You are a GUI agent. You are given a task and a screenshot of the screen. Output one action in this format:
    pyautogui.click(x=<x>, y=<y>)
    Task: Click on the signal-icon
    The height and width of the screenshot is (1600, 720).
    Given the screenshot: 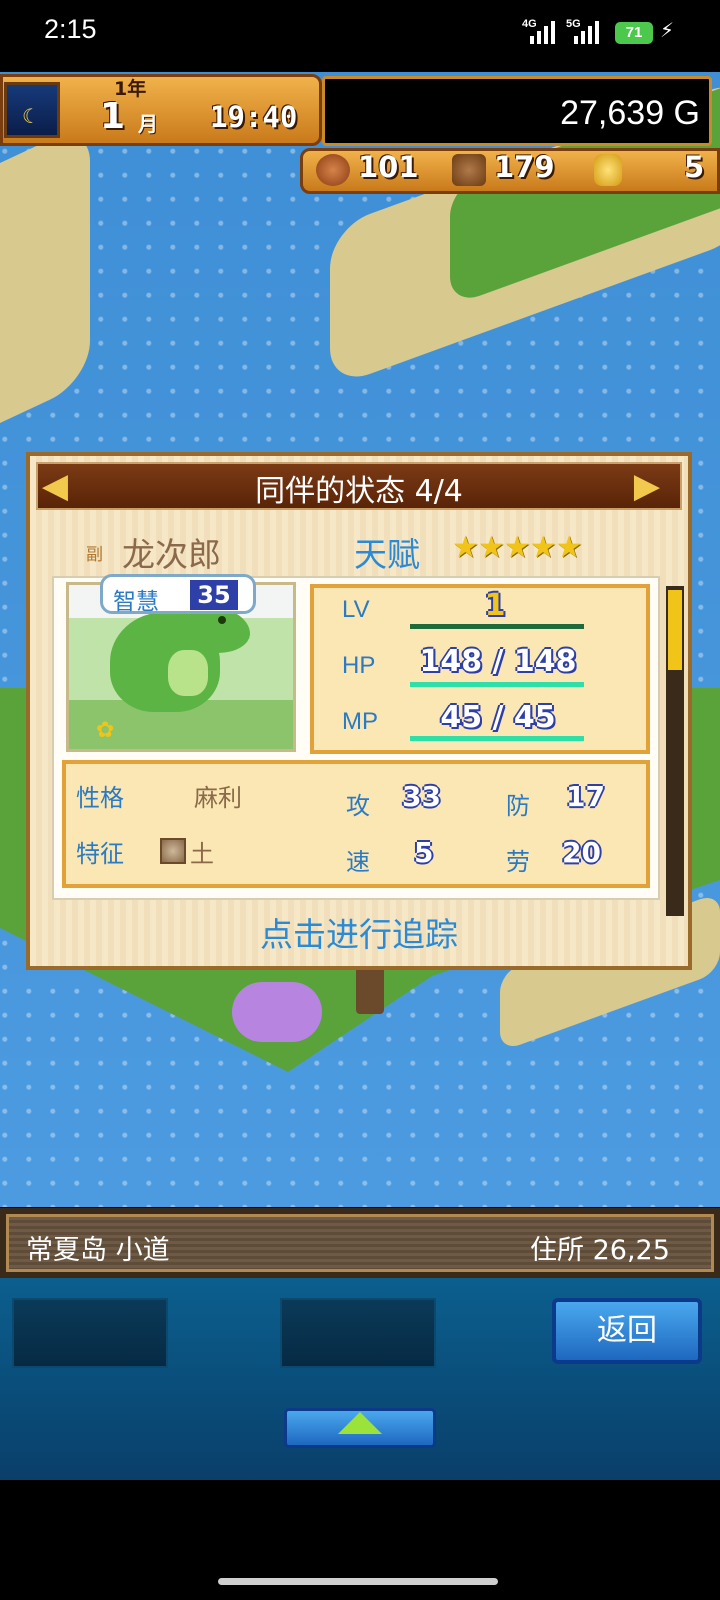 What is the action you would take?
    pyautogui.click(x=542, y=32)
    